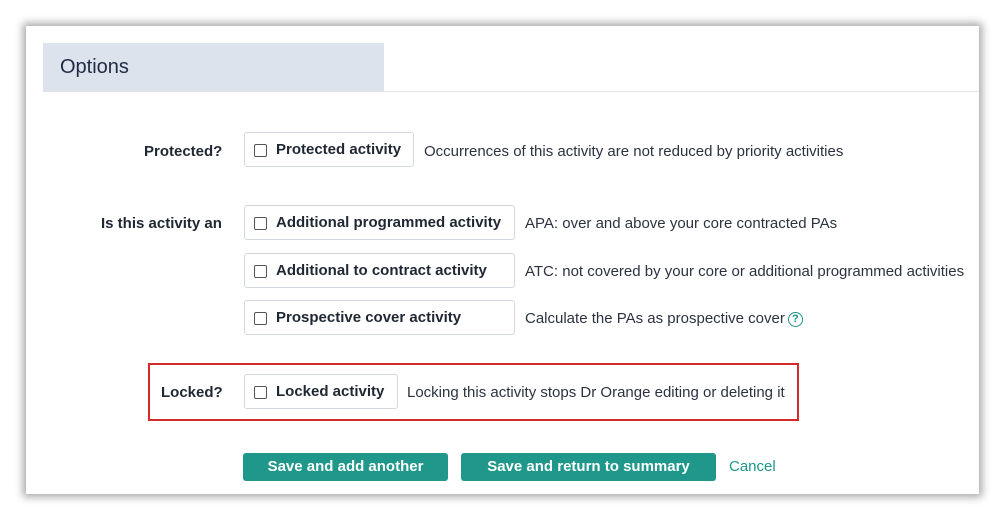 This screenshot has width=1004, height=520. Describe the element at coordinates (655, 318) in the screenshot. I see `prospective-cover-description-text: Calculate the PAs as prospective cover` at that location.